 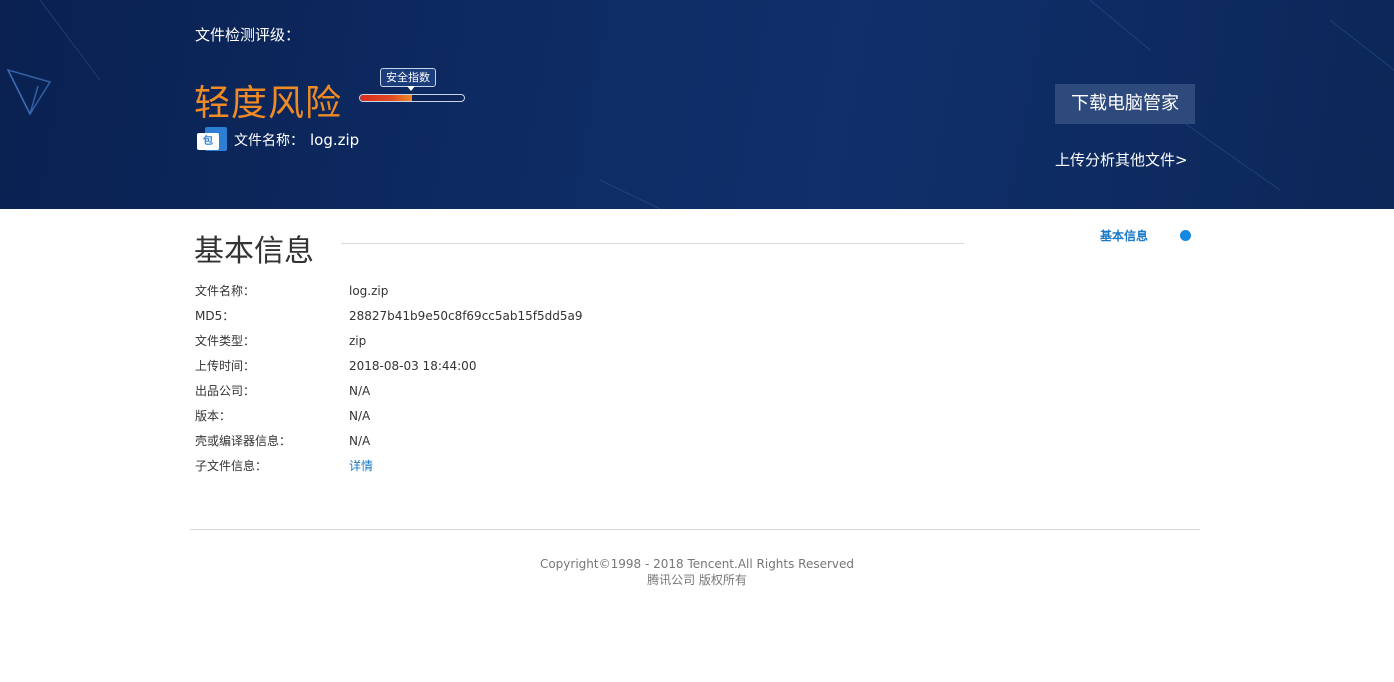 I want to click on tooltip-arrow-icon, so click(x=411, y=88).